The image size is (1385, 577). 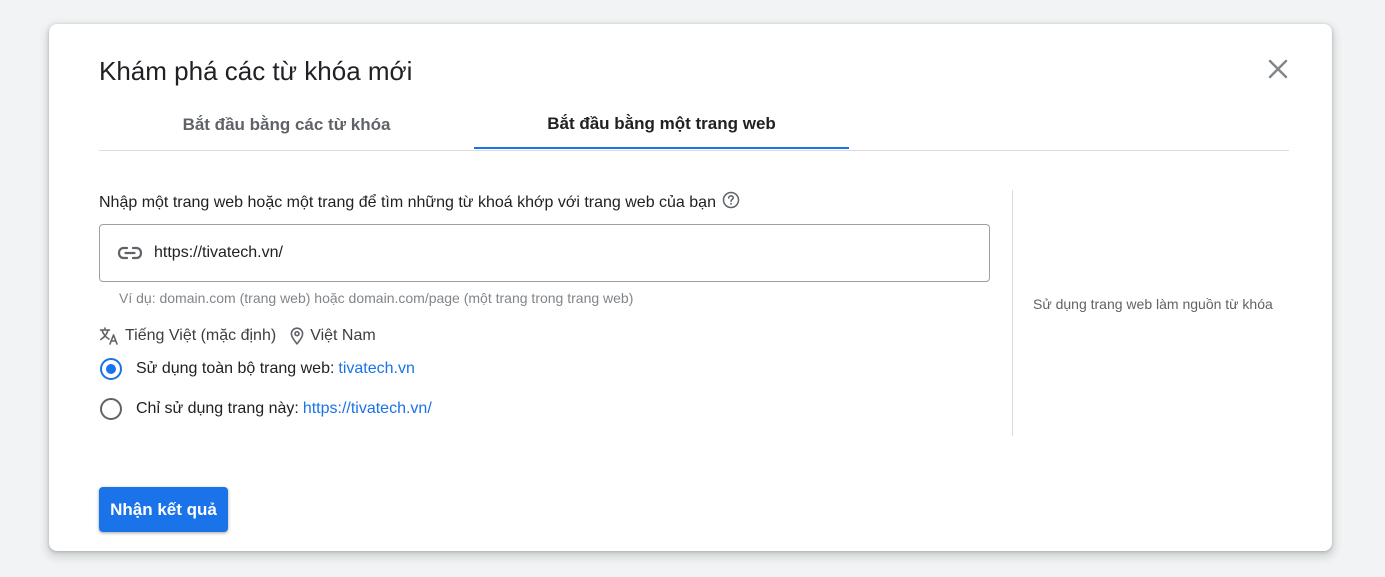 What do you see at coordinates (111, 369) in the screenshot?
I see `radio-whole-site` at bounding box center [111, 369].